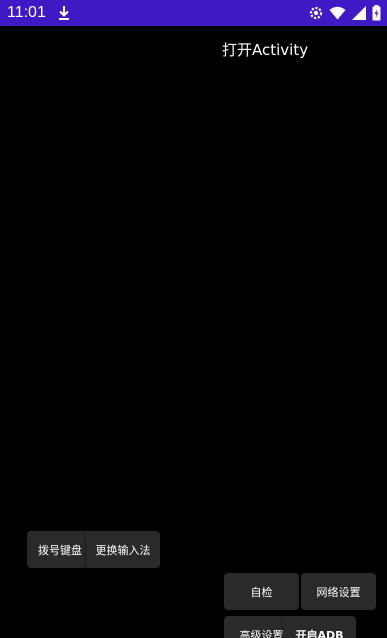 The image size is (387, 638). I want to click on dial-pad-button: 拨号键盘, so click(60, 549).